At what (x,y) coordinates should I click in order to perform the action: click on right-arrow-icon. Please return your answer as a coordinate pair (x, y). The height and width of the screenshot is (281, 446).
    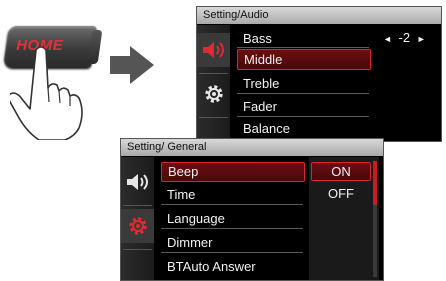
    Looking at the image, I should click on (132, 65).